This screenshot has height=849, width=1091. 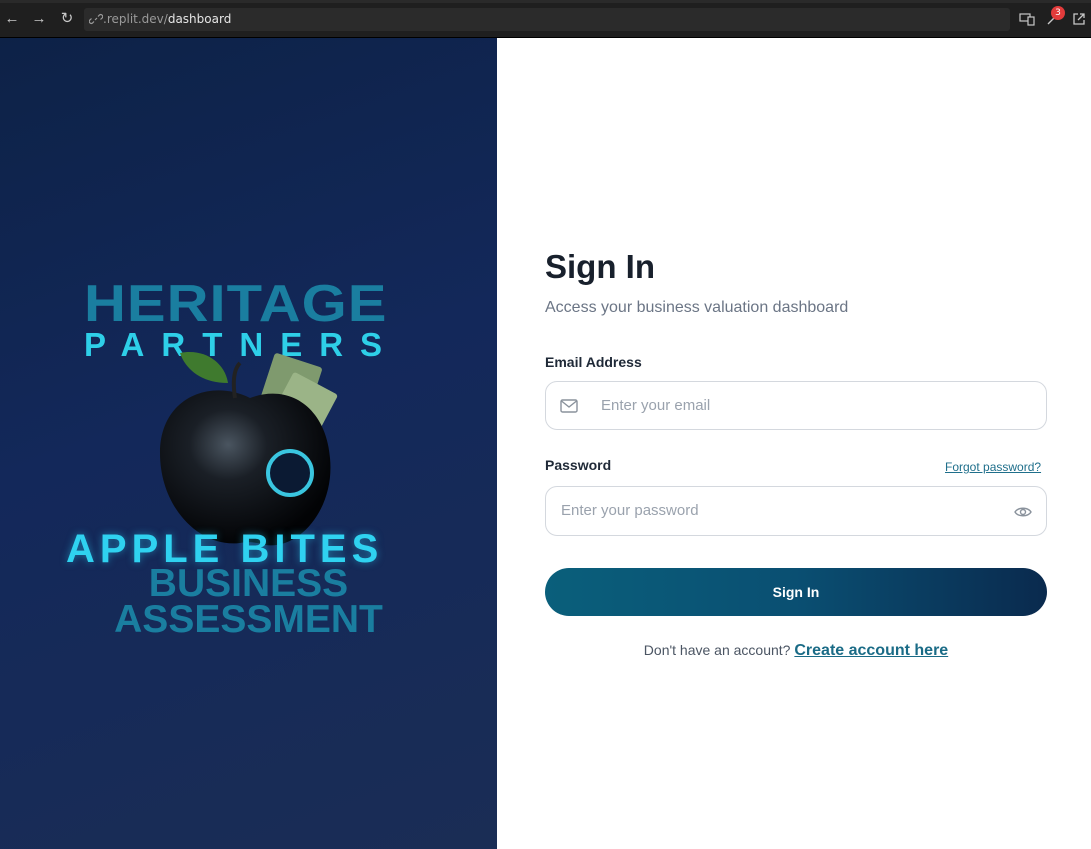 I want to click on page-subtitle: Access your business valuation dashboard, so click(x=697, y=307).